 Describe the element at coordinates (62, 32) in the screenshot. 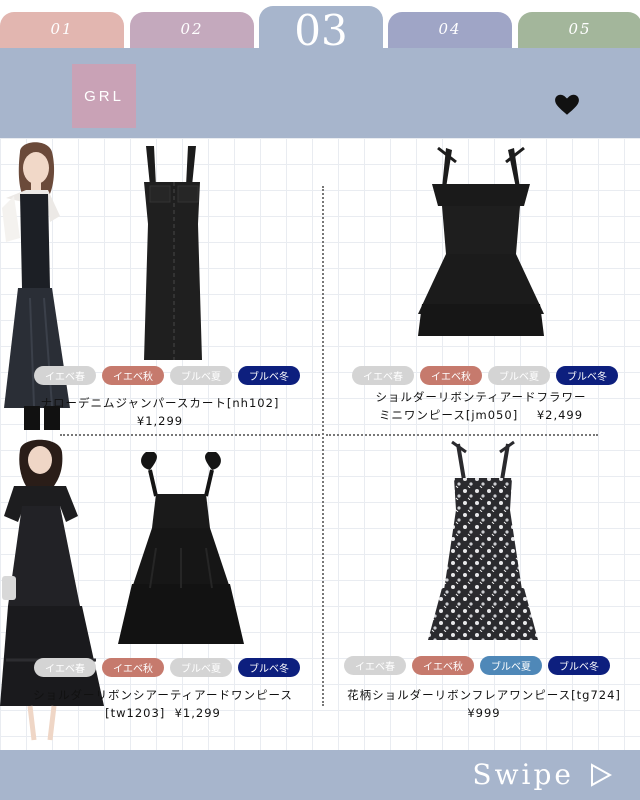

I see `tab-01: 01` at that location.